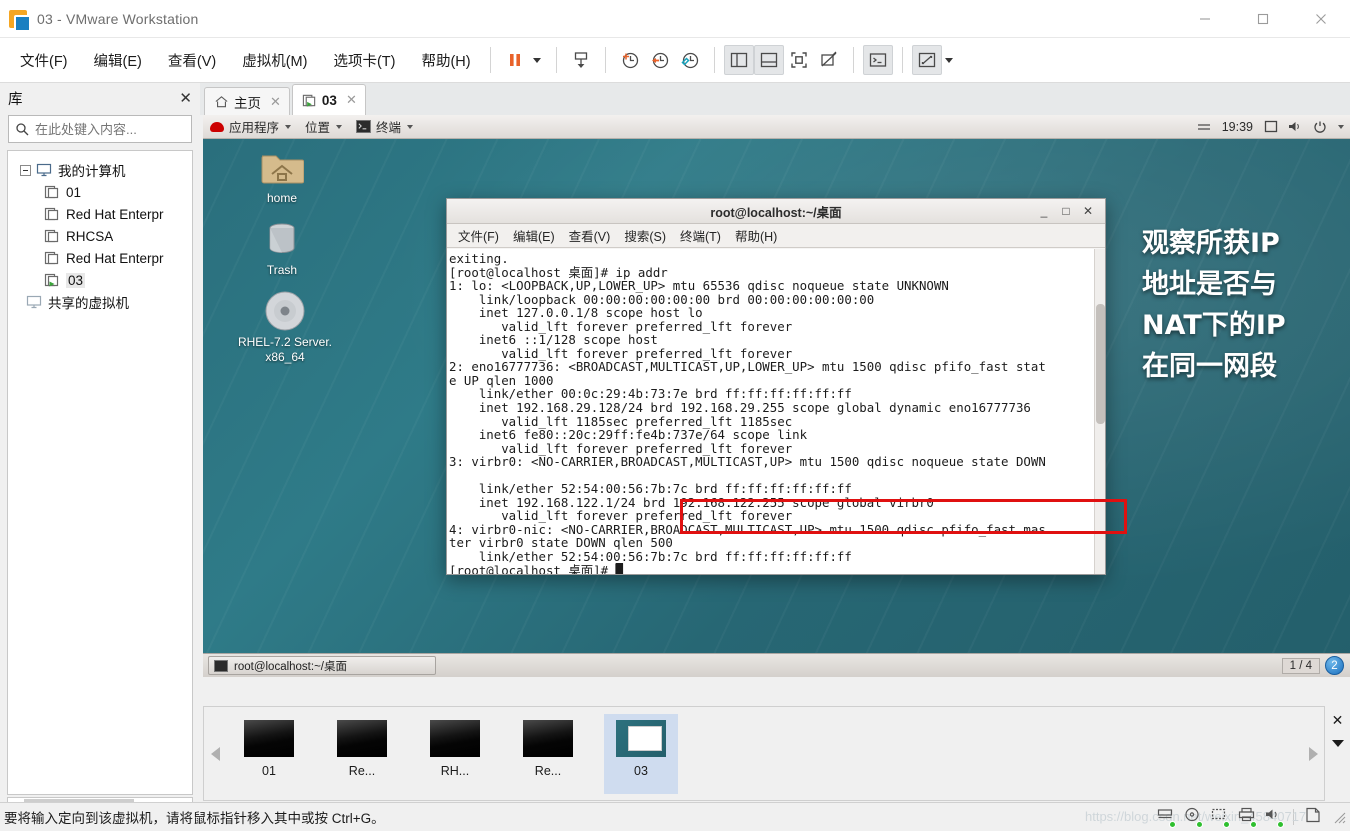 This screenshot has height=831, width=1350. I want to click on network-adapter-icon, so click(1220, 817).